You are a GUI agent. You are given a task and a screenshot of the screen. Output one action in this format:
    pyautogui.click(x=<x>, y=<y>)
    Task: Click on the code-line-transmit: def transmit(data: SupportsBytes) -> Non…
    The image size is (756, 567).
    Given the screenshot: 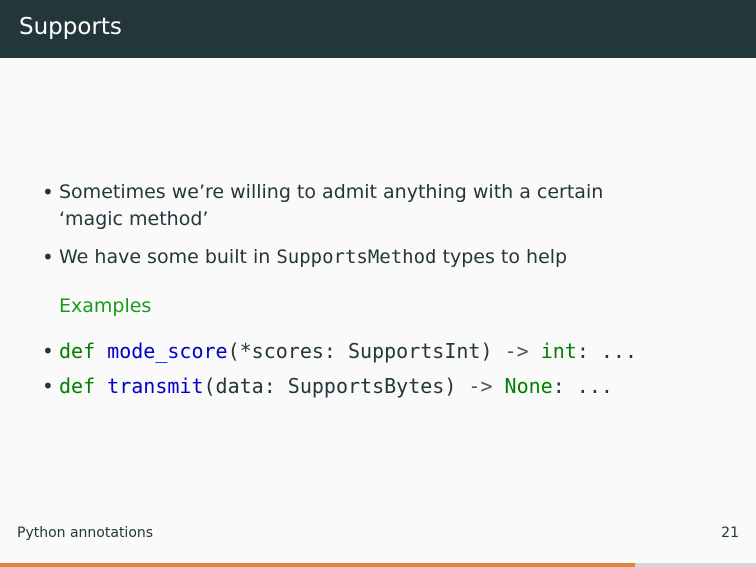 What is the action you would take?
    pyautogui.click(x=336, y=386)
    